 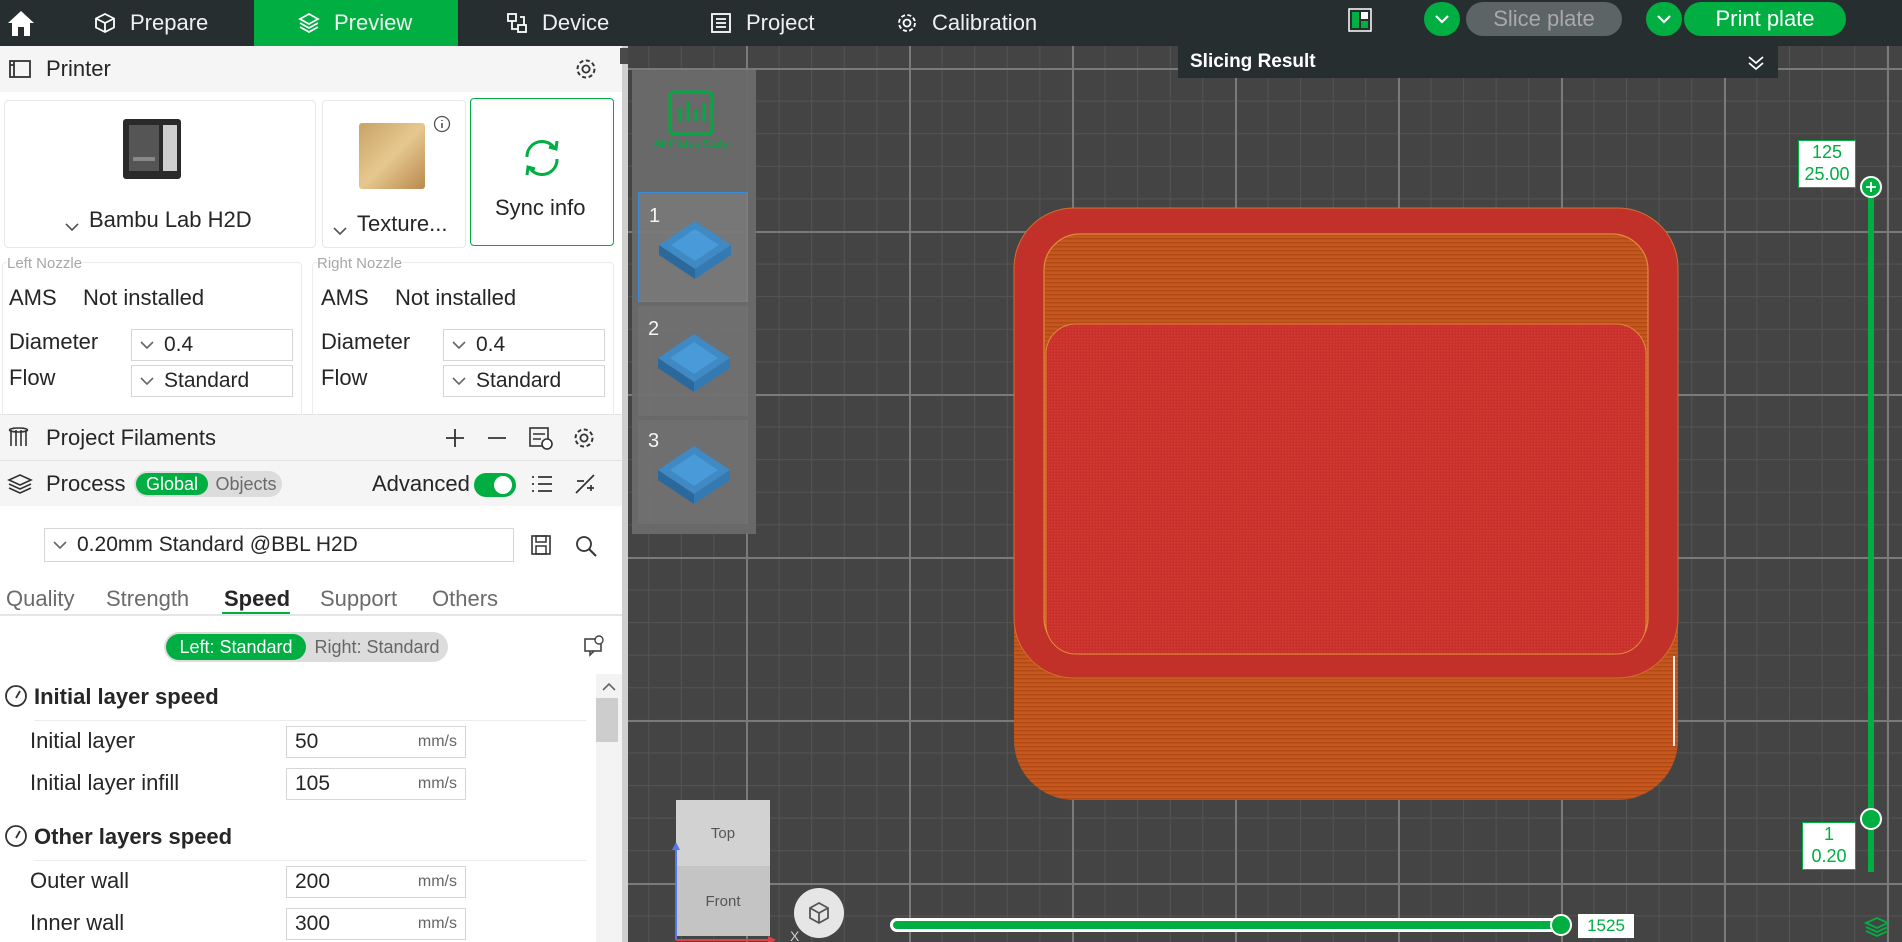 I want to click on tab-support: Support, so click(x=358, y=599).